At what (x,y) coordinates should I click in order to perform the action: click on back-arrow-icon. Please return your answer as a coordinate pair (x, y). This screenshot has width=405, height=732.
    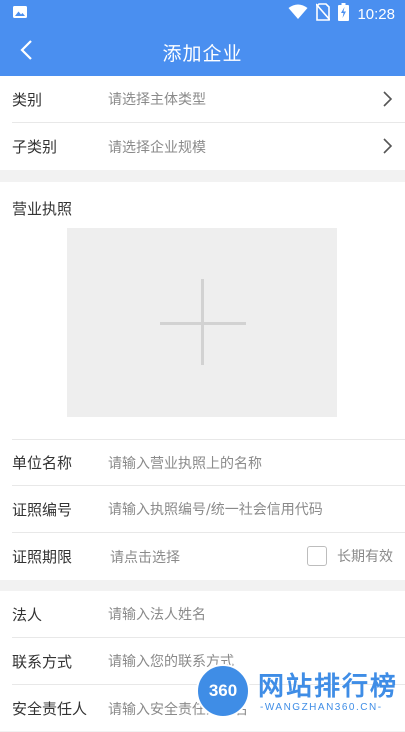
    Looking at the image, I should click on (26, 52).